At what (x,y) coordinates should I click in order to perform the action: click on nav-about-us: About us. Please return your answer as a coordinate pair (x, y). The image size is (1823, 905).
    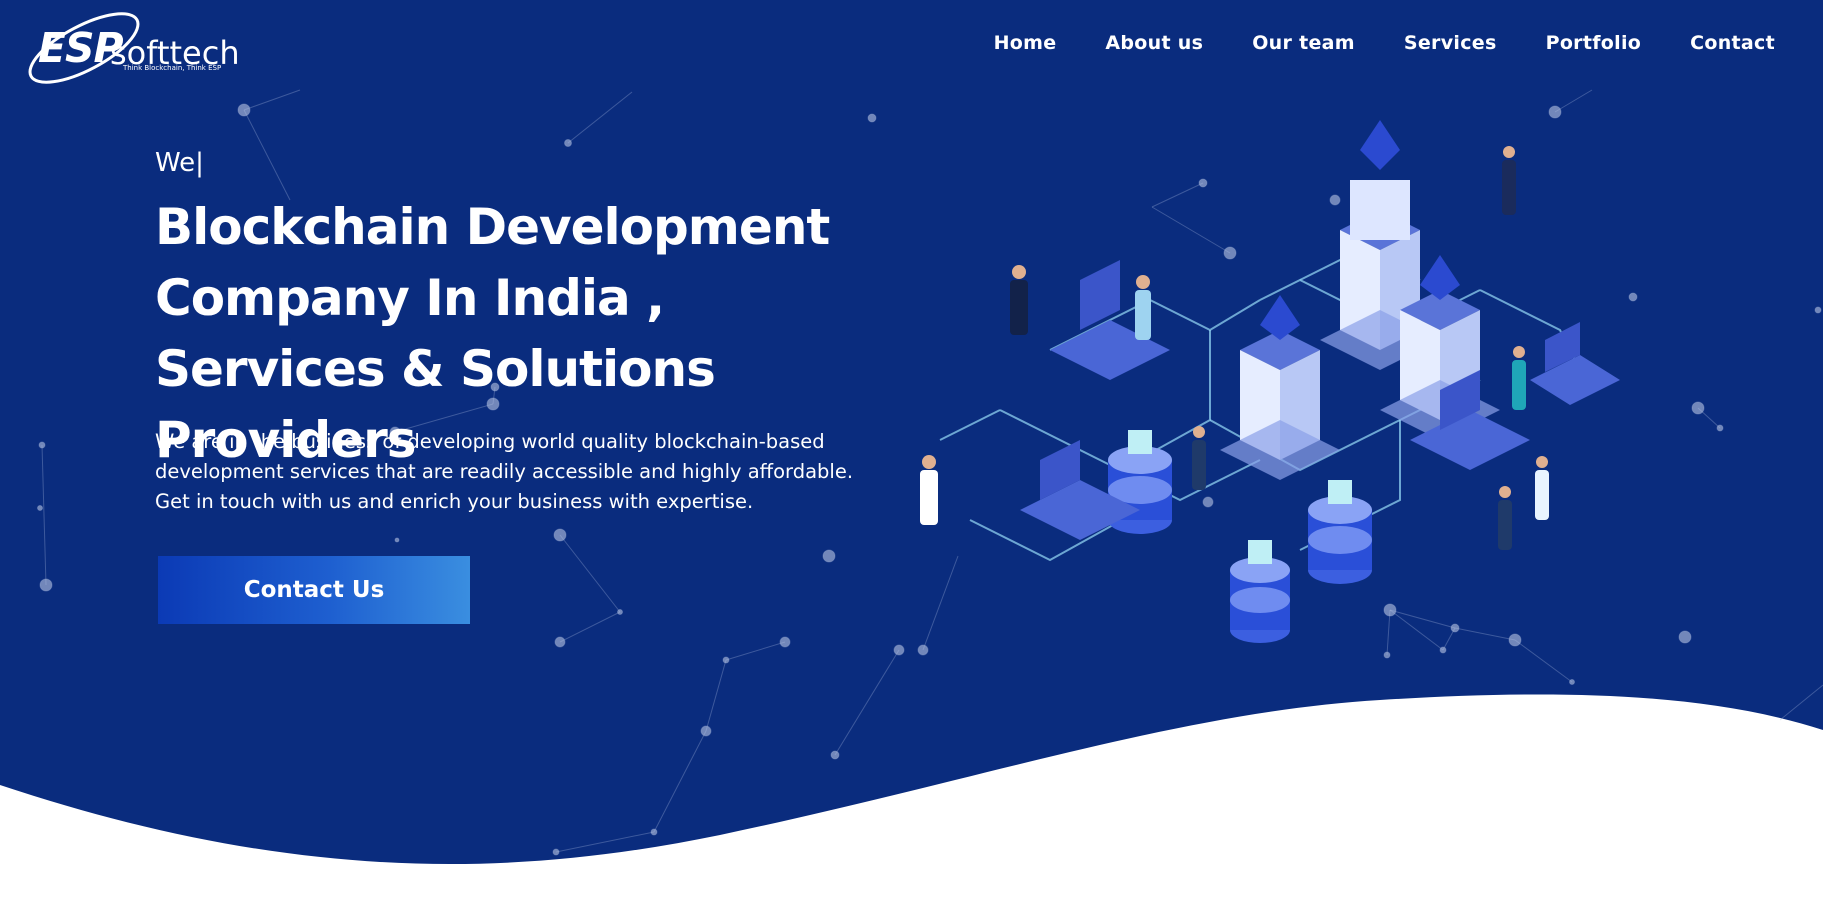
    Looking at the image, I should click on (1154, 43).